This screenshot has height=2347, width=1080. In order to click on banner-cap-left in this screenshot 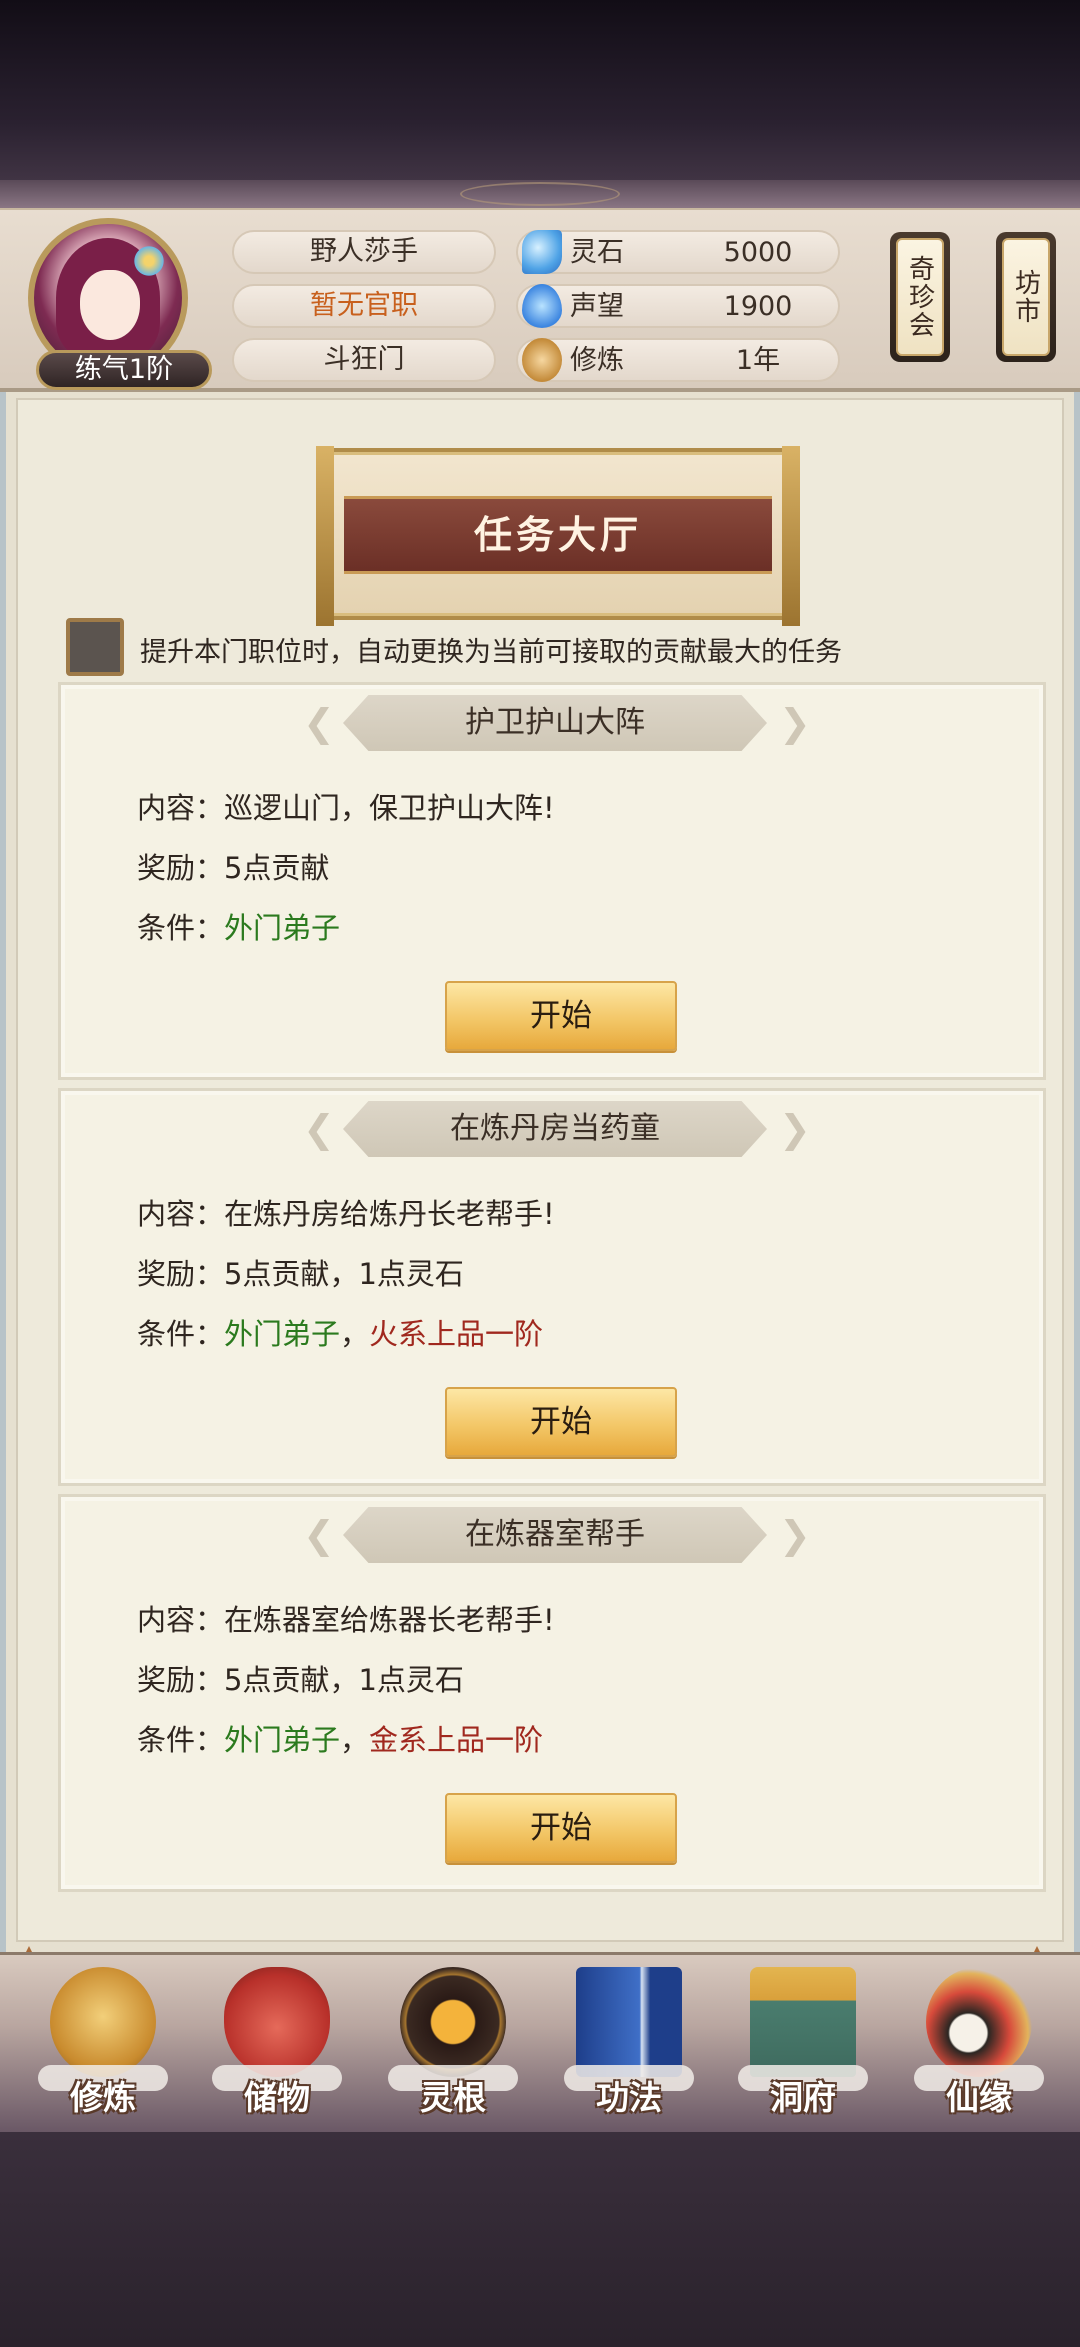, I will do `click(325, 536)`.